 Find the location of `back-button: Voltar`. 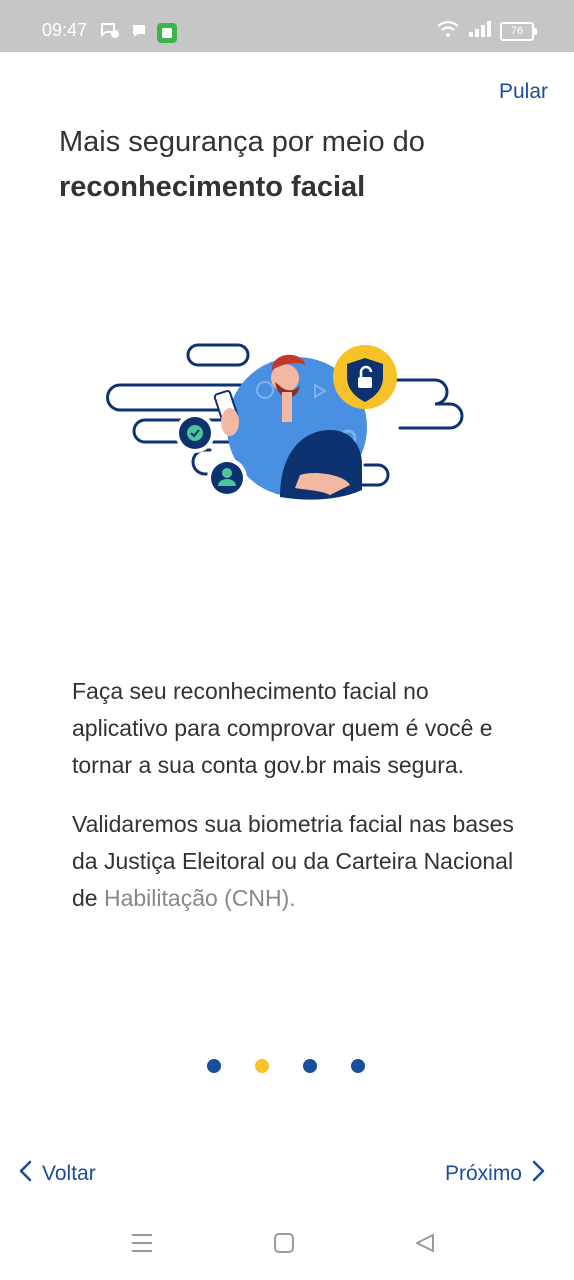

back-button: Voltar is located at coordinates (57, 1174).